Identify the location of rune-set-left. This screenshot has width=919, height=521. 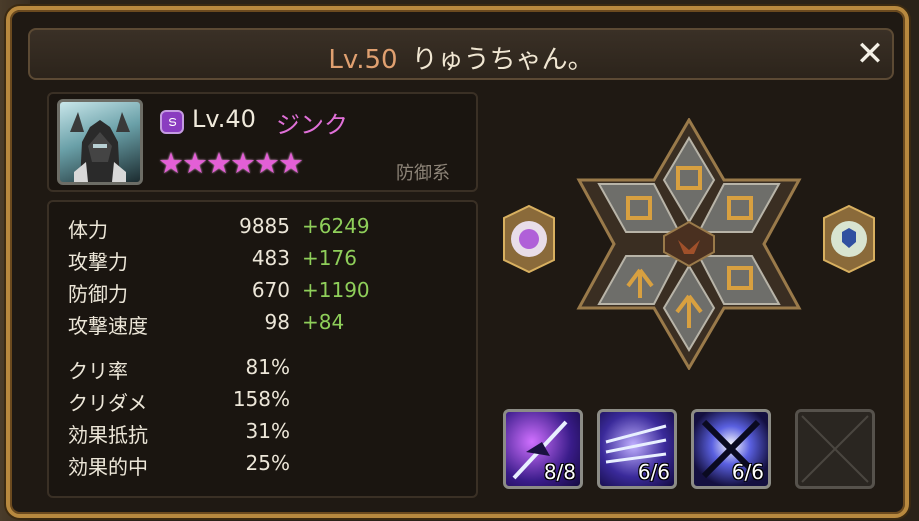
(529, 239).